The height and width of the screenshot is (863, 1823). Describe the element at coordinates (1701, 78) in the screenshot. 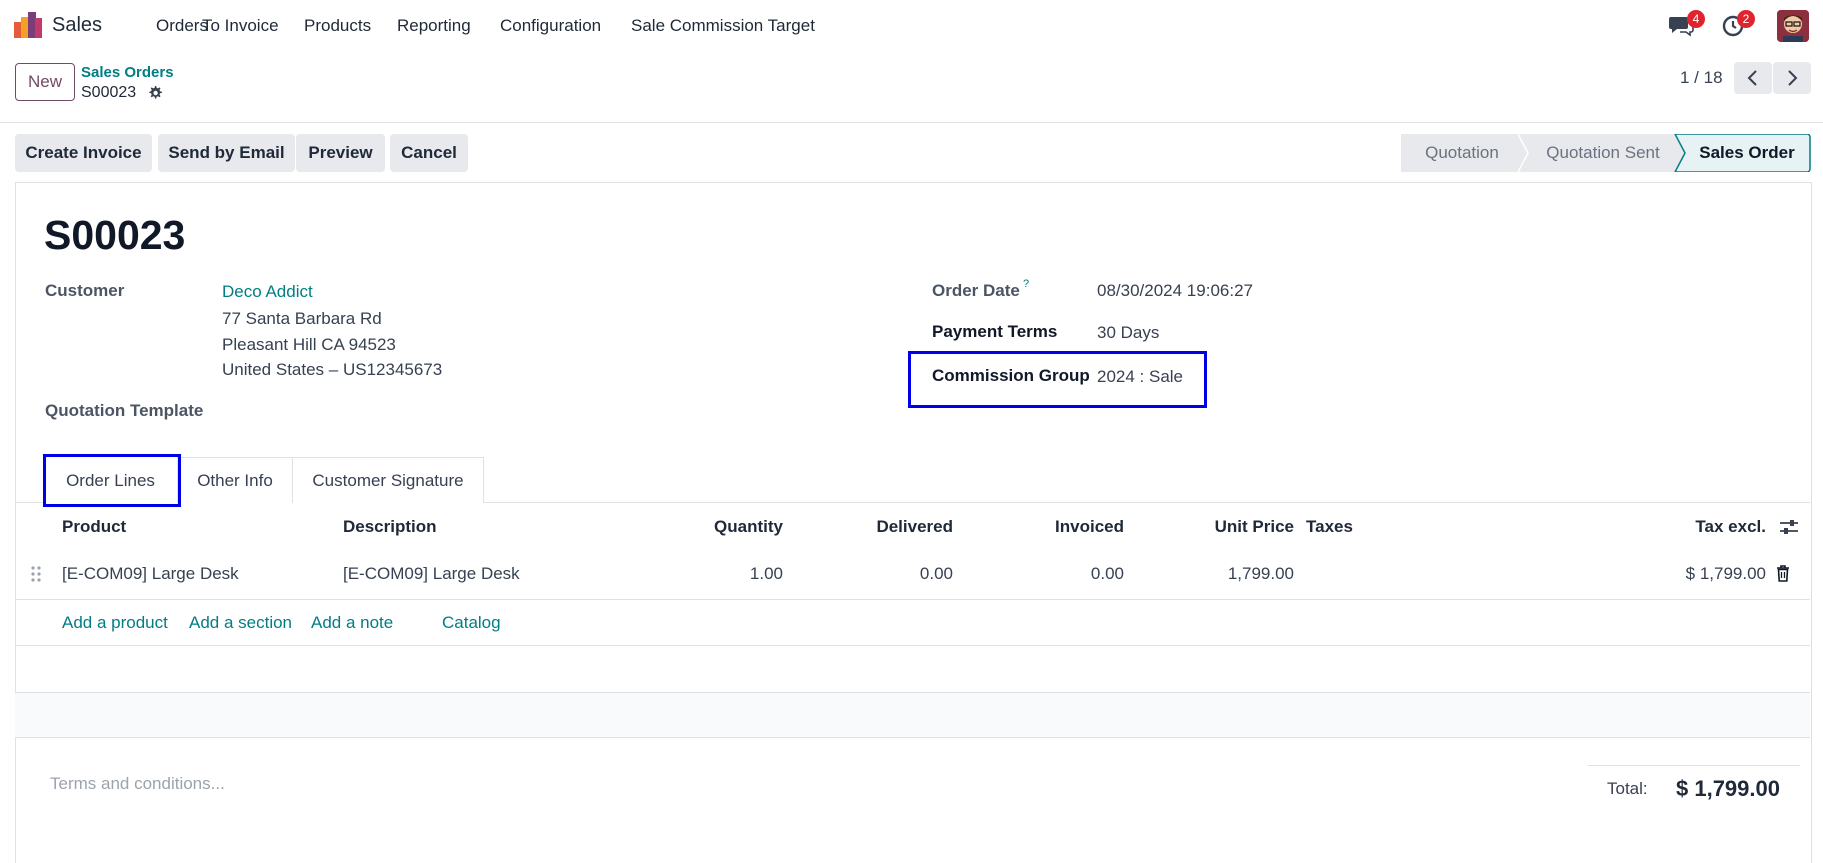

I see `pager-value: 1 / 18` at that location.